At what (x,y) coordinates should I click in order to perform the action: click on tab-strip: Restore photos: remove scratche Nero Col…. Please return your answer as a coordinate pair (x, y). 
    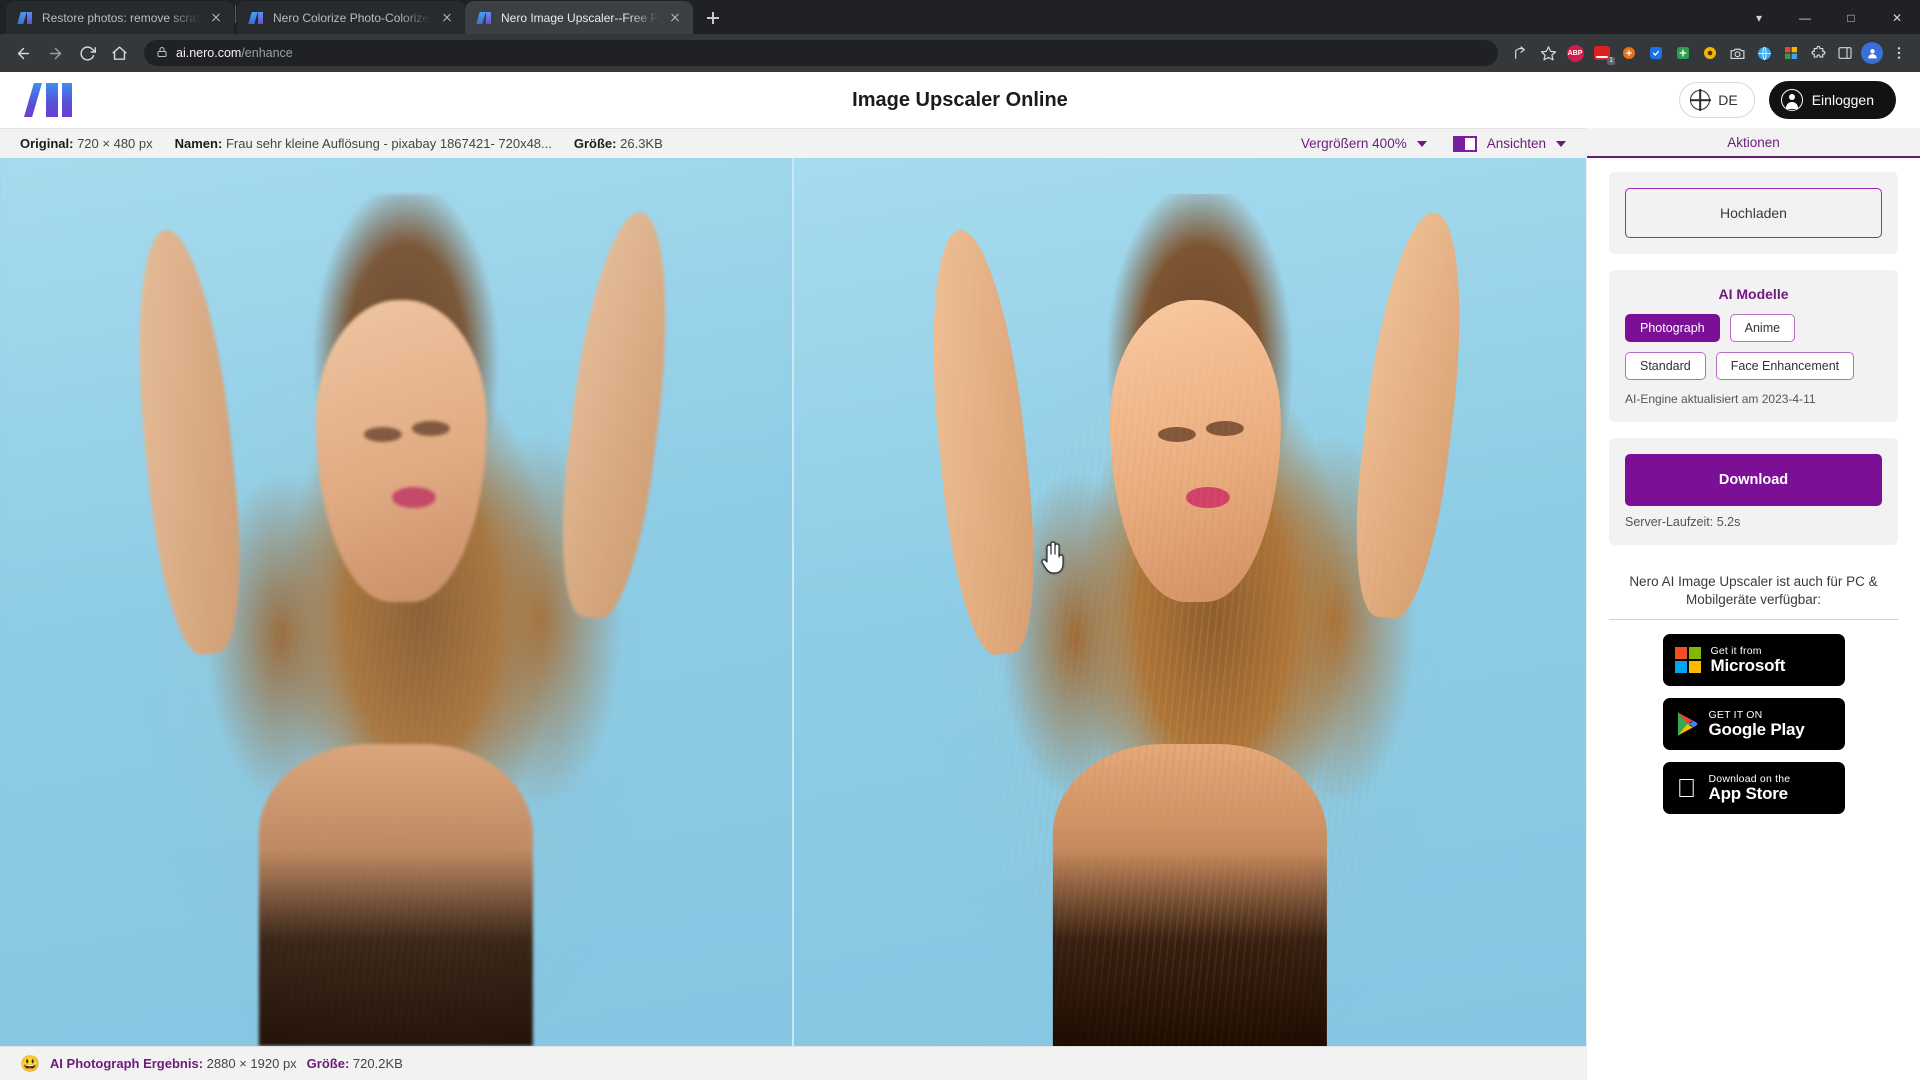
    Looking at the image, I should click on (960, 17).